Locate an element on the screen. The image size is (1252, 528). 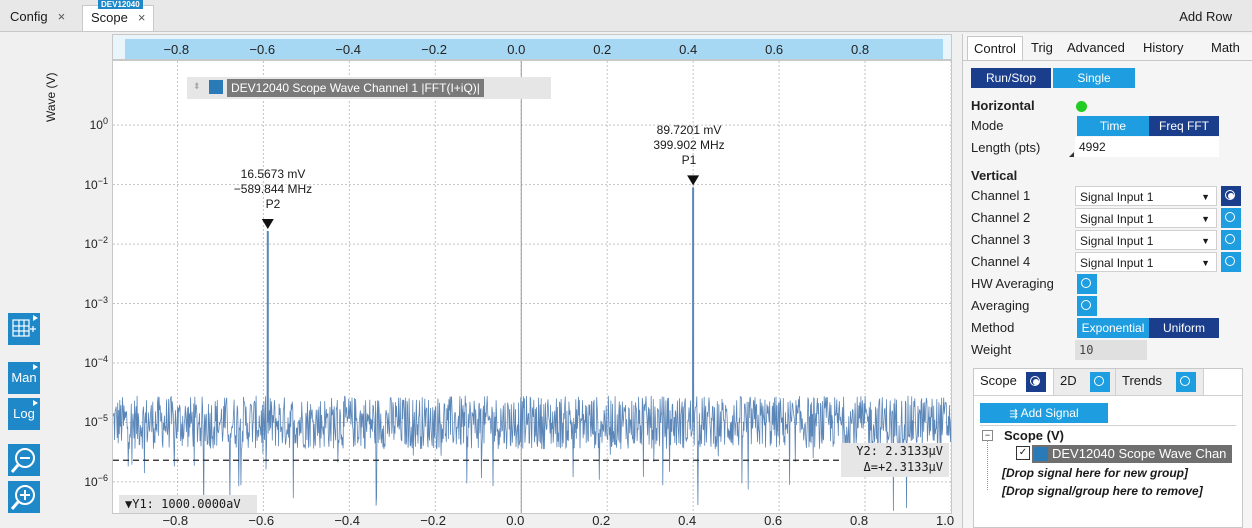
scope-radio is located at coordinates (1036, 382).